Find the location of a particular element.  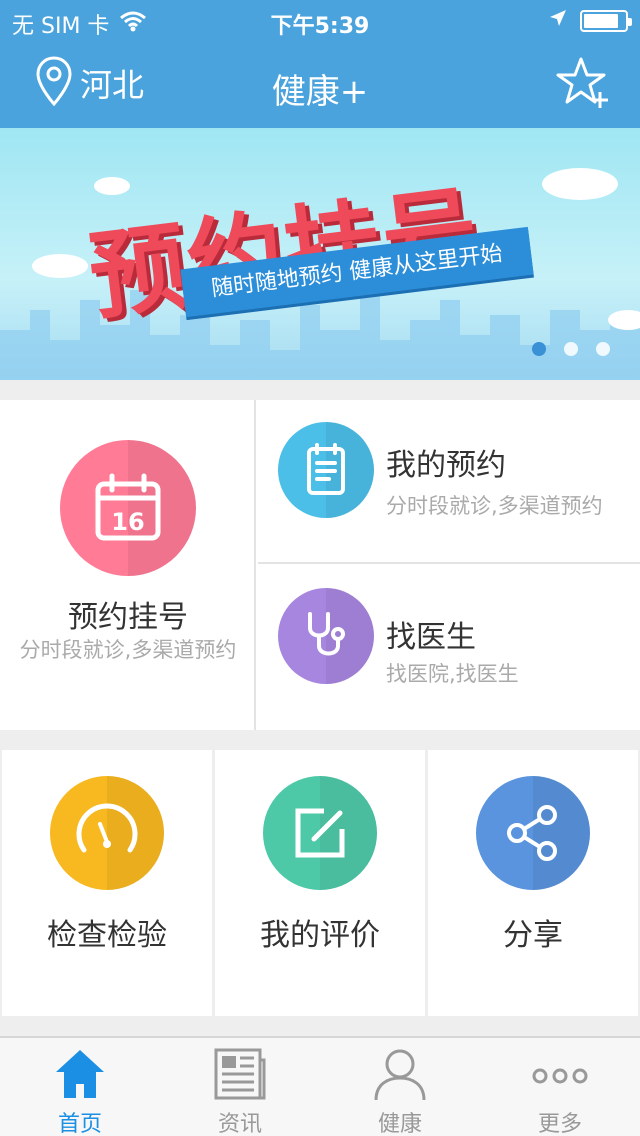

examination-tile: 检查检验 is located at coordinates (107, 883).